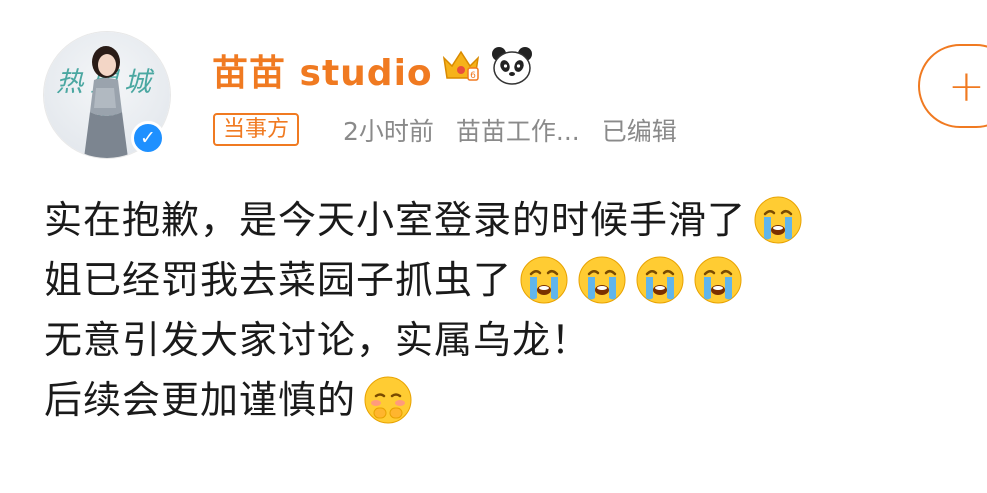 The image size is (987, 493). What do you see at coordinates (256, 129) in the screenshot?
I see `status-badge: 当事方` at bounding box center [256, 129].